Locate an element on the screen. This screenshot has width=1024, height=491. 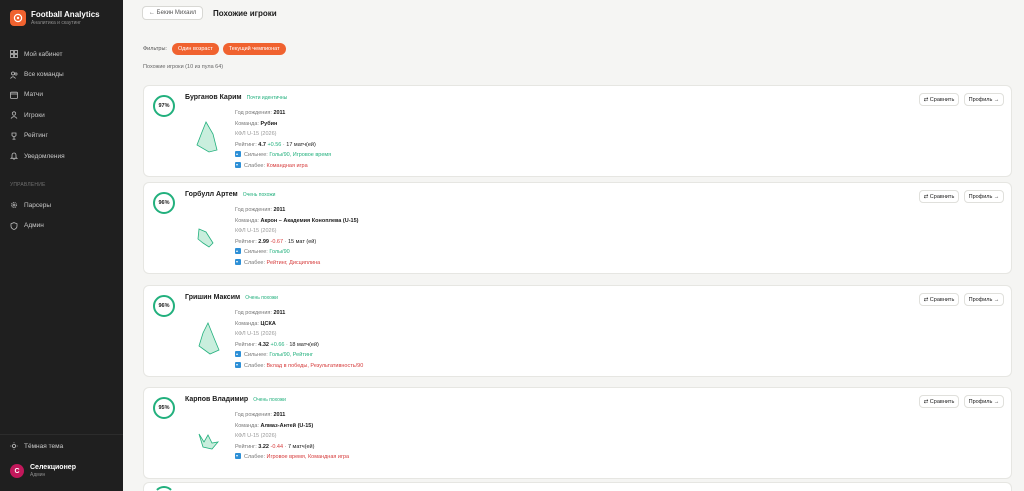
sidebar-item-label: Мой кабинет is located at coordinates (43, 54).